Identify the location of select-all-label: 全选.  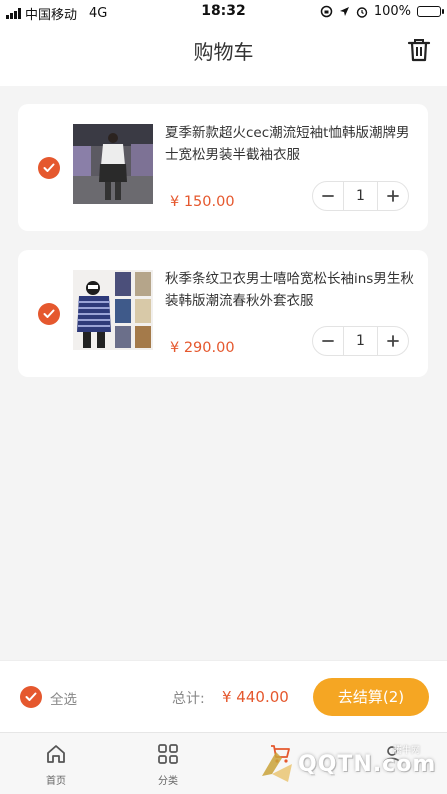
(63, 698).